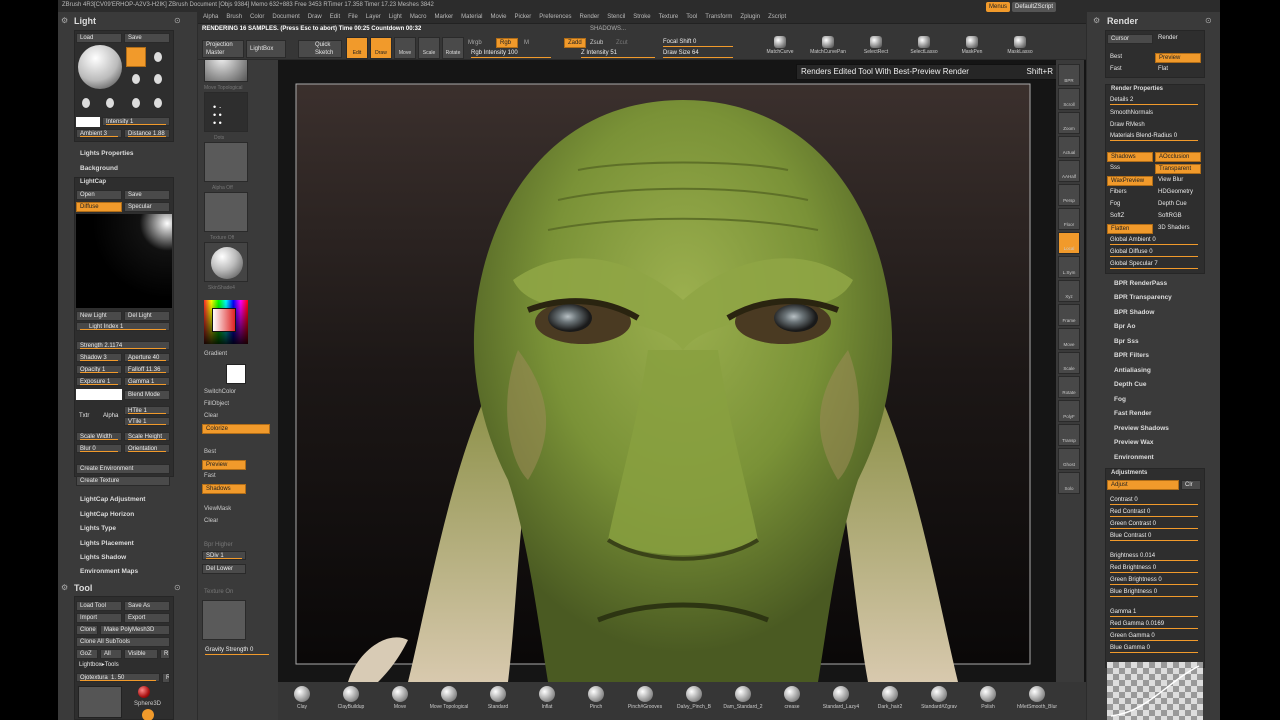 This screenshot has height=720, width=1280. What do you see at coordinates (890, 702) in the screenshot?
I see `brush-dark-hair2: Dark_hair2` at bounding box center [890, 702].